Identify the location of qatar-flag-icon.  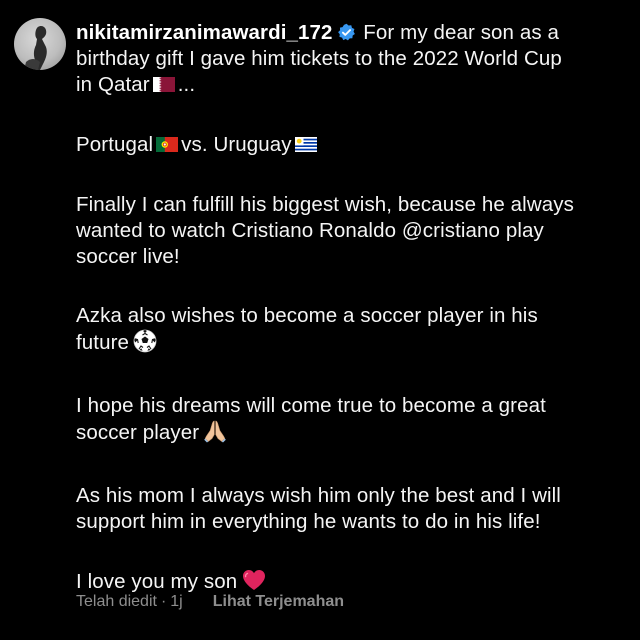
(163, 86).